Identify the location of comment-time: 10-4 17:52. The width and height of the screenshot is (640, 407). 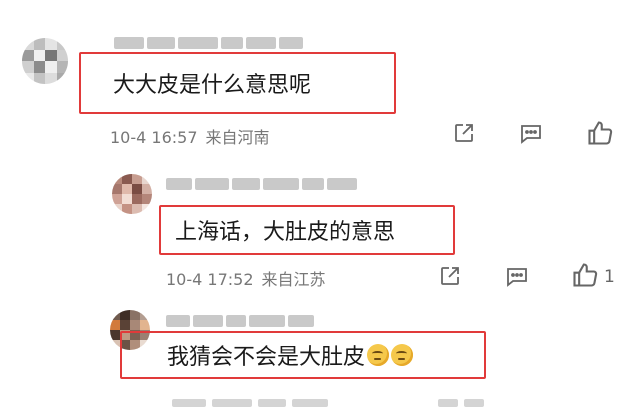
(210, 279).